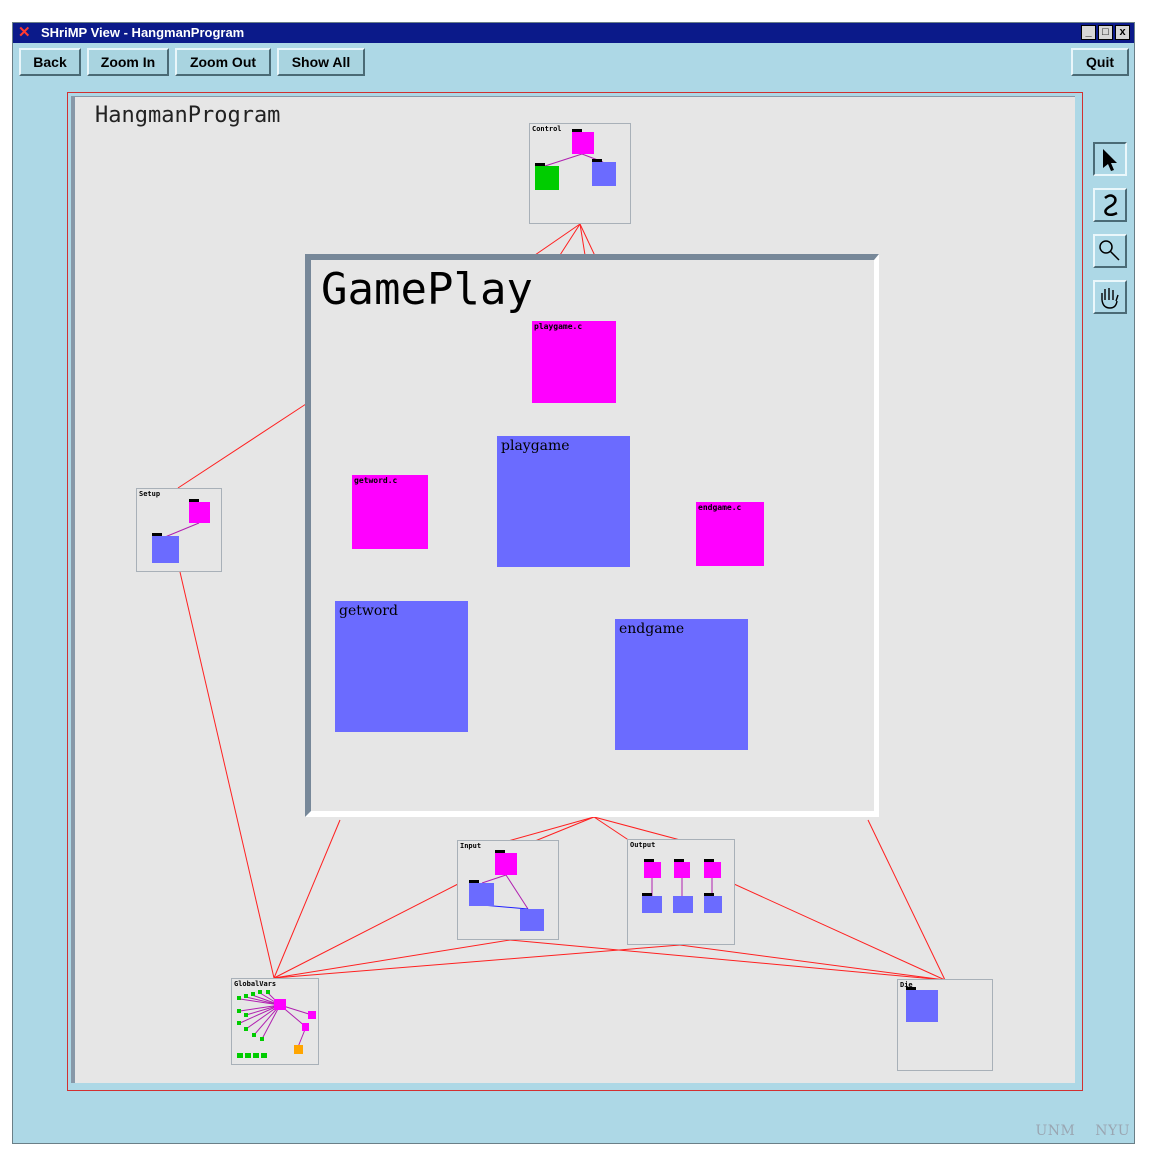 The image size is (1153, 1159). Describe the element at coordinates (652, 629) in the screenshot. I see `endgame-label: endgame` at that location.